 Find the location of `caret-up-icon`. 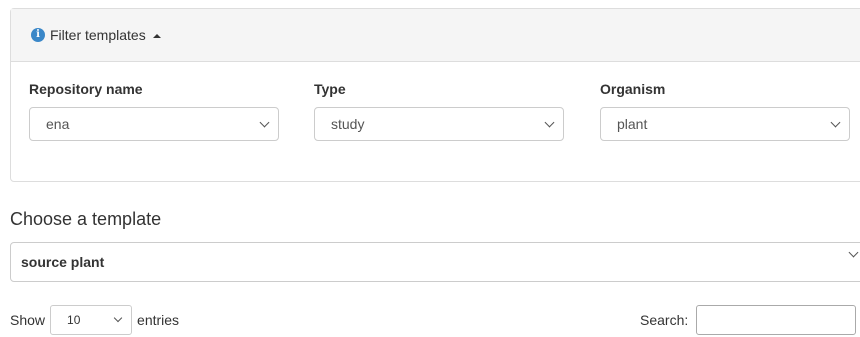

caret-up-icon is located at coordinates (156, 35).